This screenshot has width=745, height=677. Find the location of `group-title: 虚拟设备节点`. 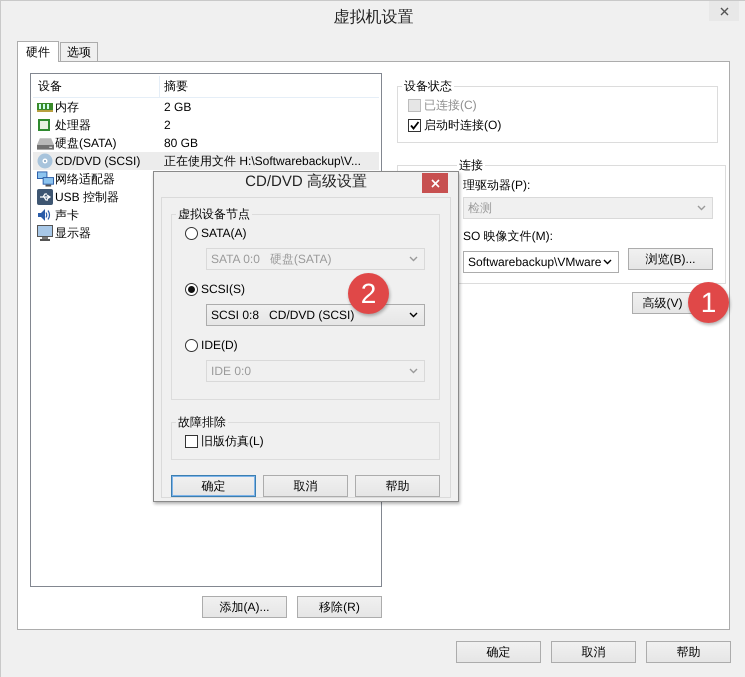

group-title: 虚拟设备节点 is located at coordinates (214, 214).